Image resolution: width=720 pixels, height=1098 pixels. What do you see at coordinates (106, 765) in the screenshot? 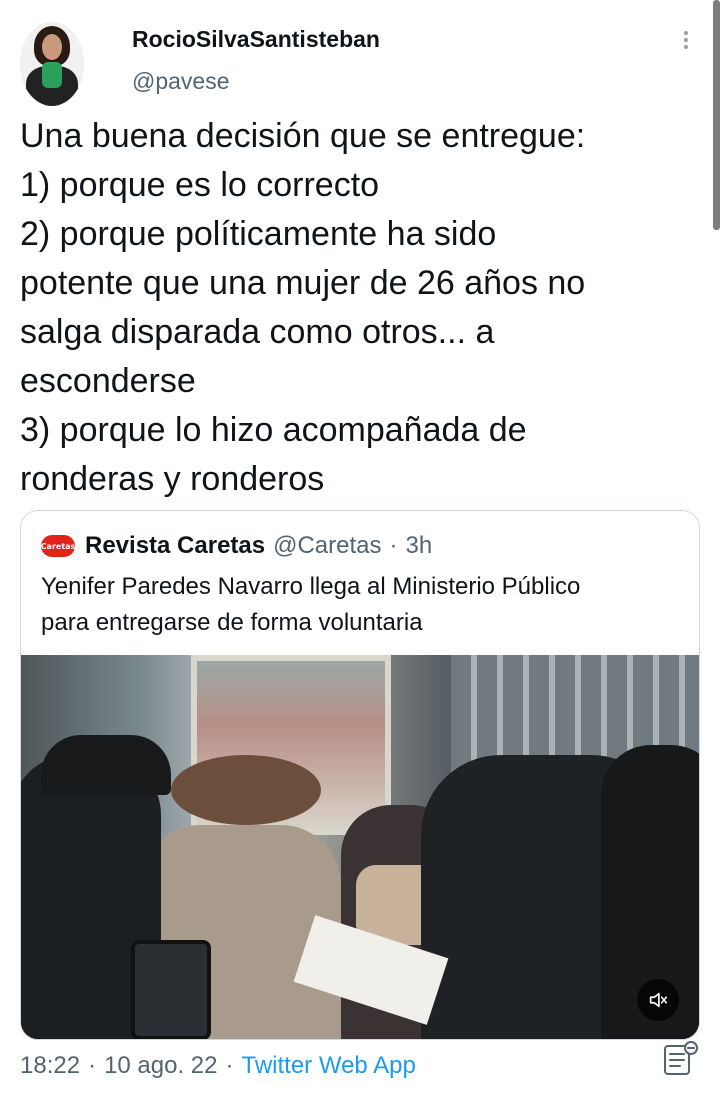
I see `video-cap` at bounding box center [106, 765].